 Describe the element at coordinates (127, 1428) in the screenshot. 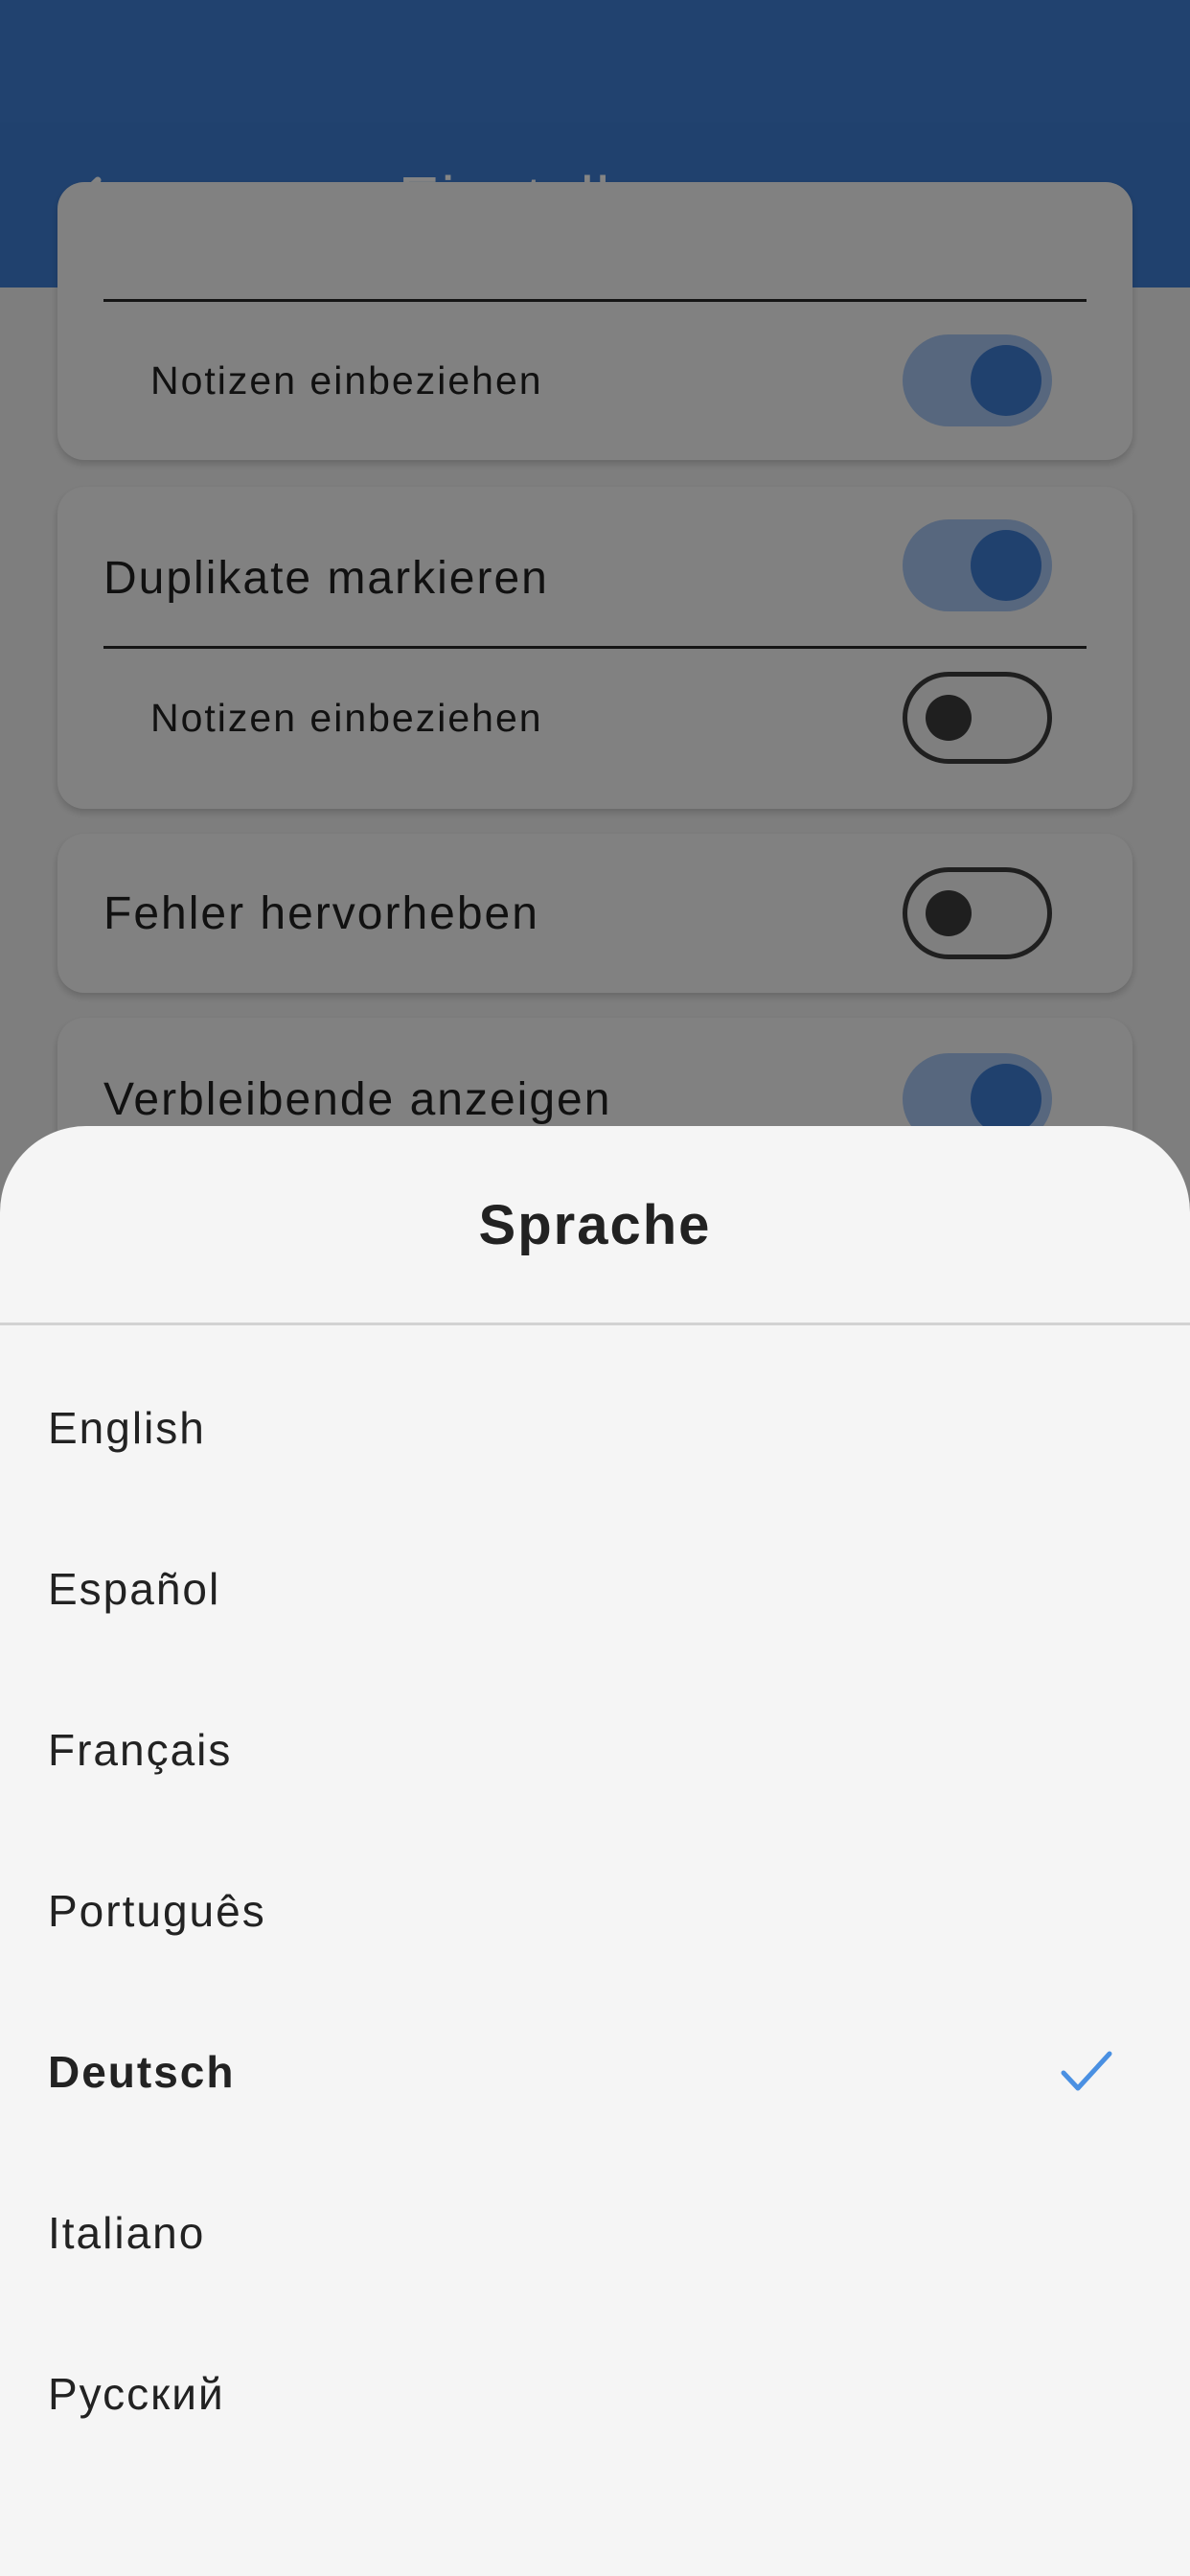

I see `language-label: English` at that location.